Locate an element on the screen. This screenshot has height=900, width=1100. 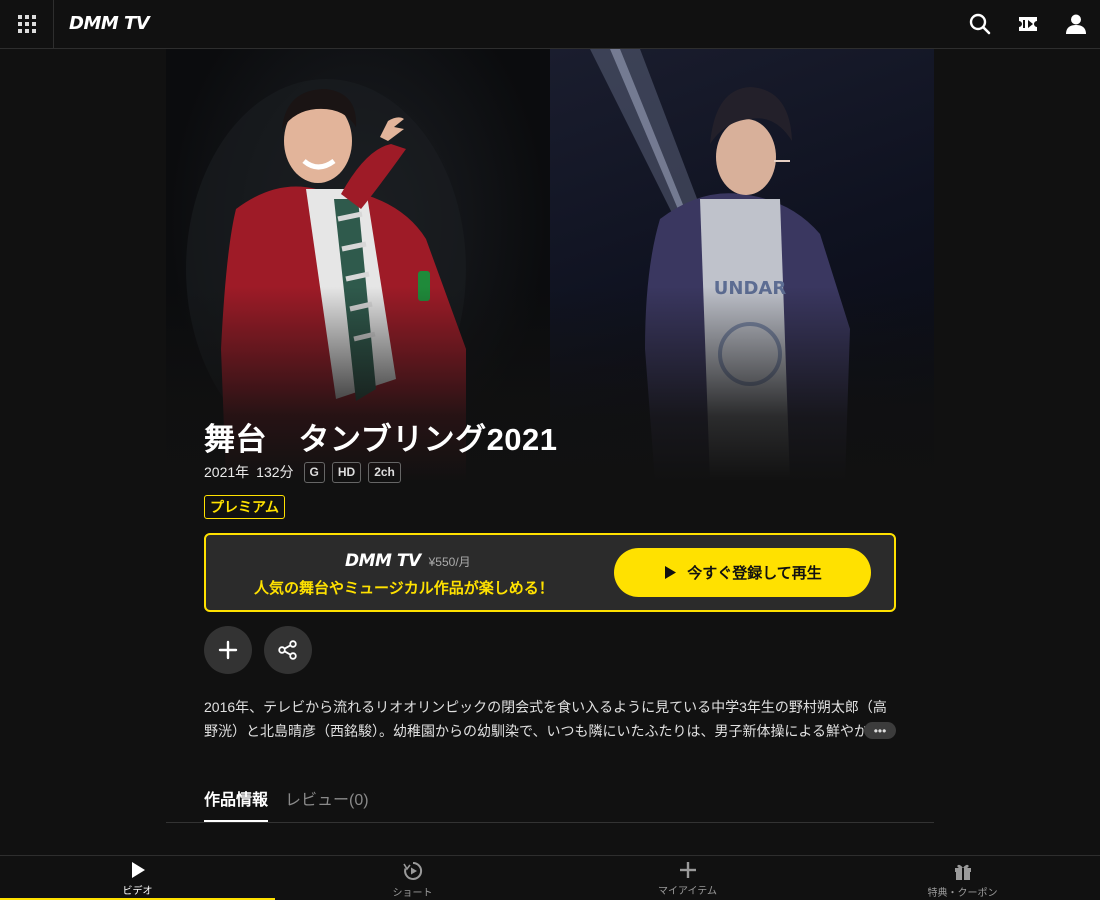
bottom-navigation: ビデオ ショート マイアイテム 特典・クーポン is located at coordinates (550, 877).